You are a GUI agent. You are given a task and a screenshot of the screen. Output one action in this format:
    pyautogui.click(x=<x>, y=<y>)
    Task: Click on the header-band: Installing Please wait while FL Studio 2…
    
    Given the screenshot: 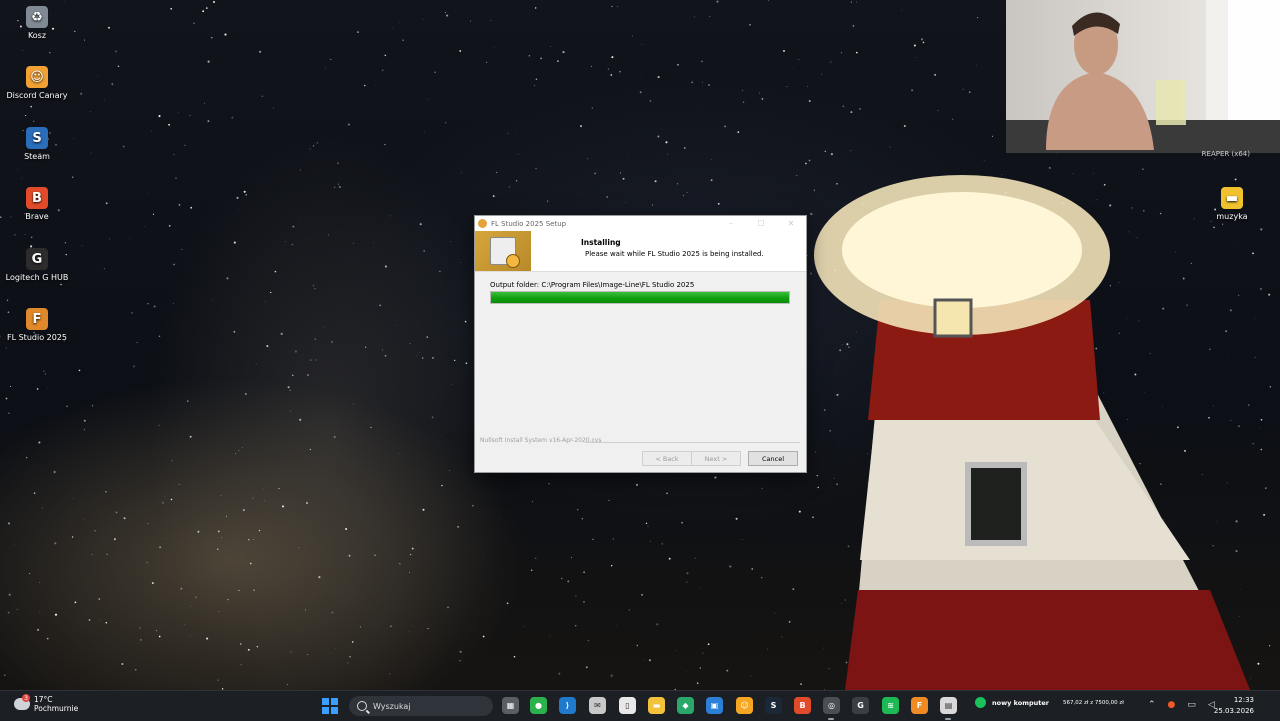 What is the action you would take?
    pyautogui.click(x=640, y=251)
    